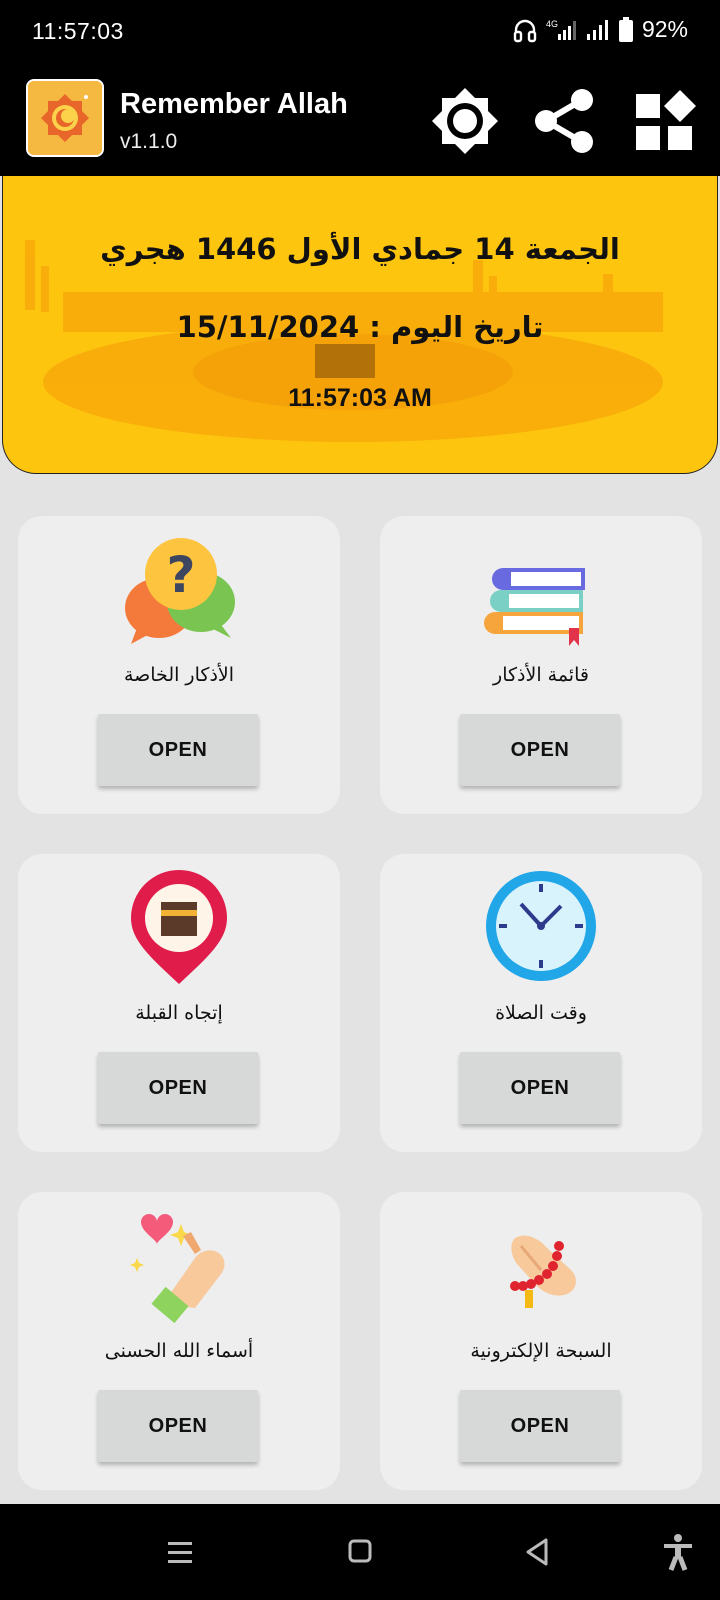  I want to click on tasbih-icon, so click(543, 1271).